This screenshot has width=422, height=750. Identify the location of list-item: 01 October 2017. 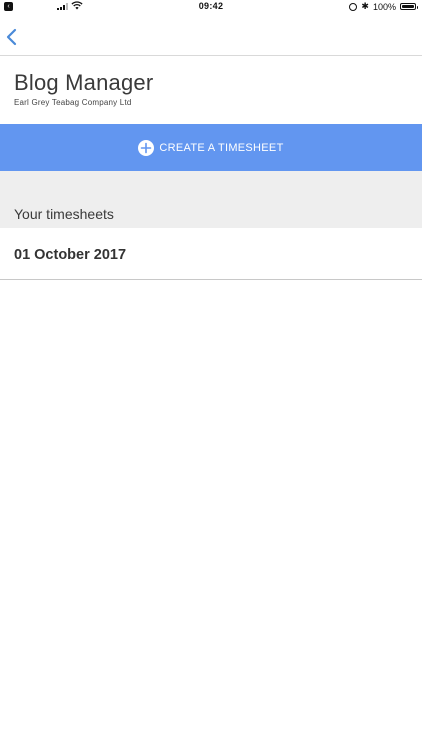
(211, 254).